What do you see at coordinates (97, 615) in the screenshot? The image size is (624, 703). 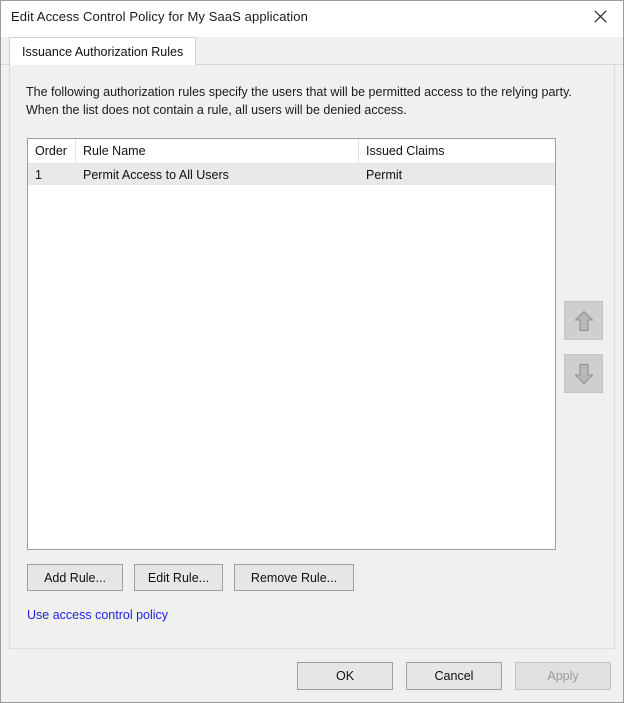 I see `use-access-control-policy-link: Use access control policy` at bounding box center [97, 615].